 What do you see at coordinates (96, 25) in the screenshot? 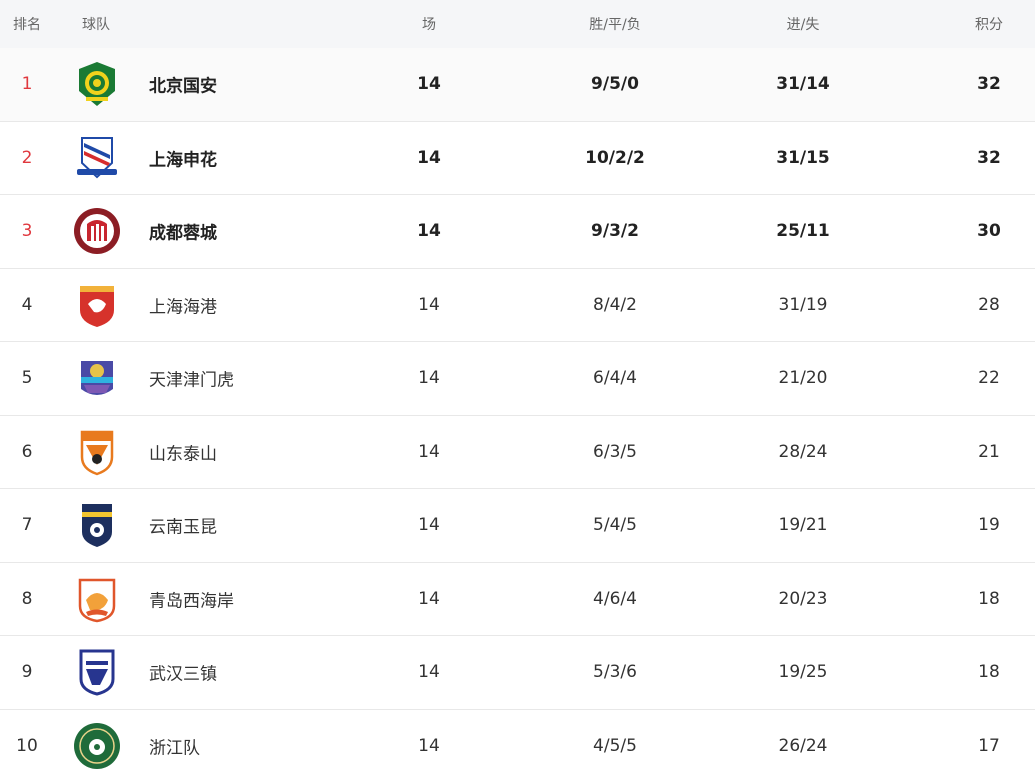
I see `header-team: 球队` at bounding box center [96, 25].